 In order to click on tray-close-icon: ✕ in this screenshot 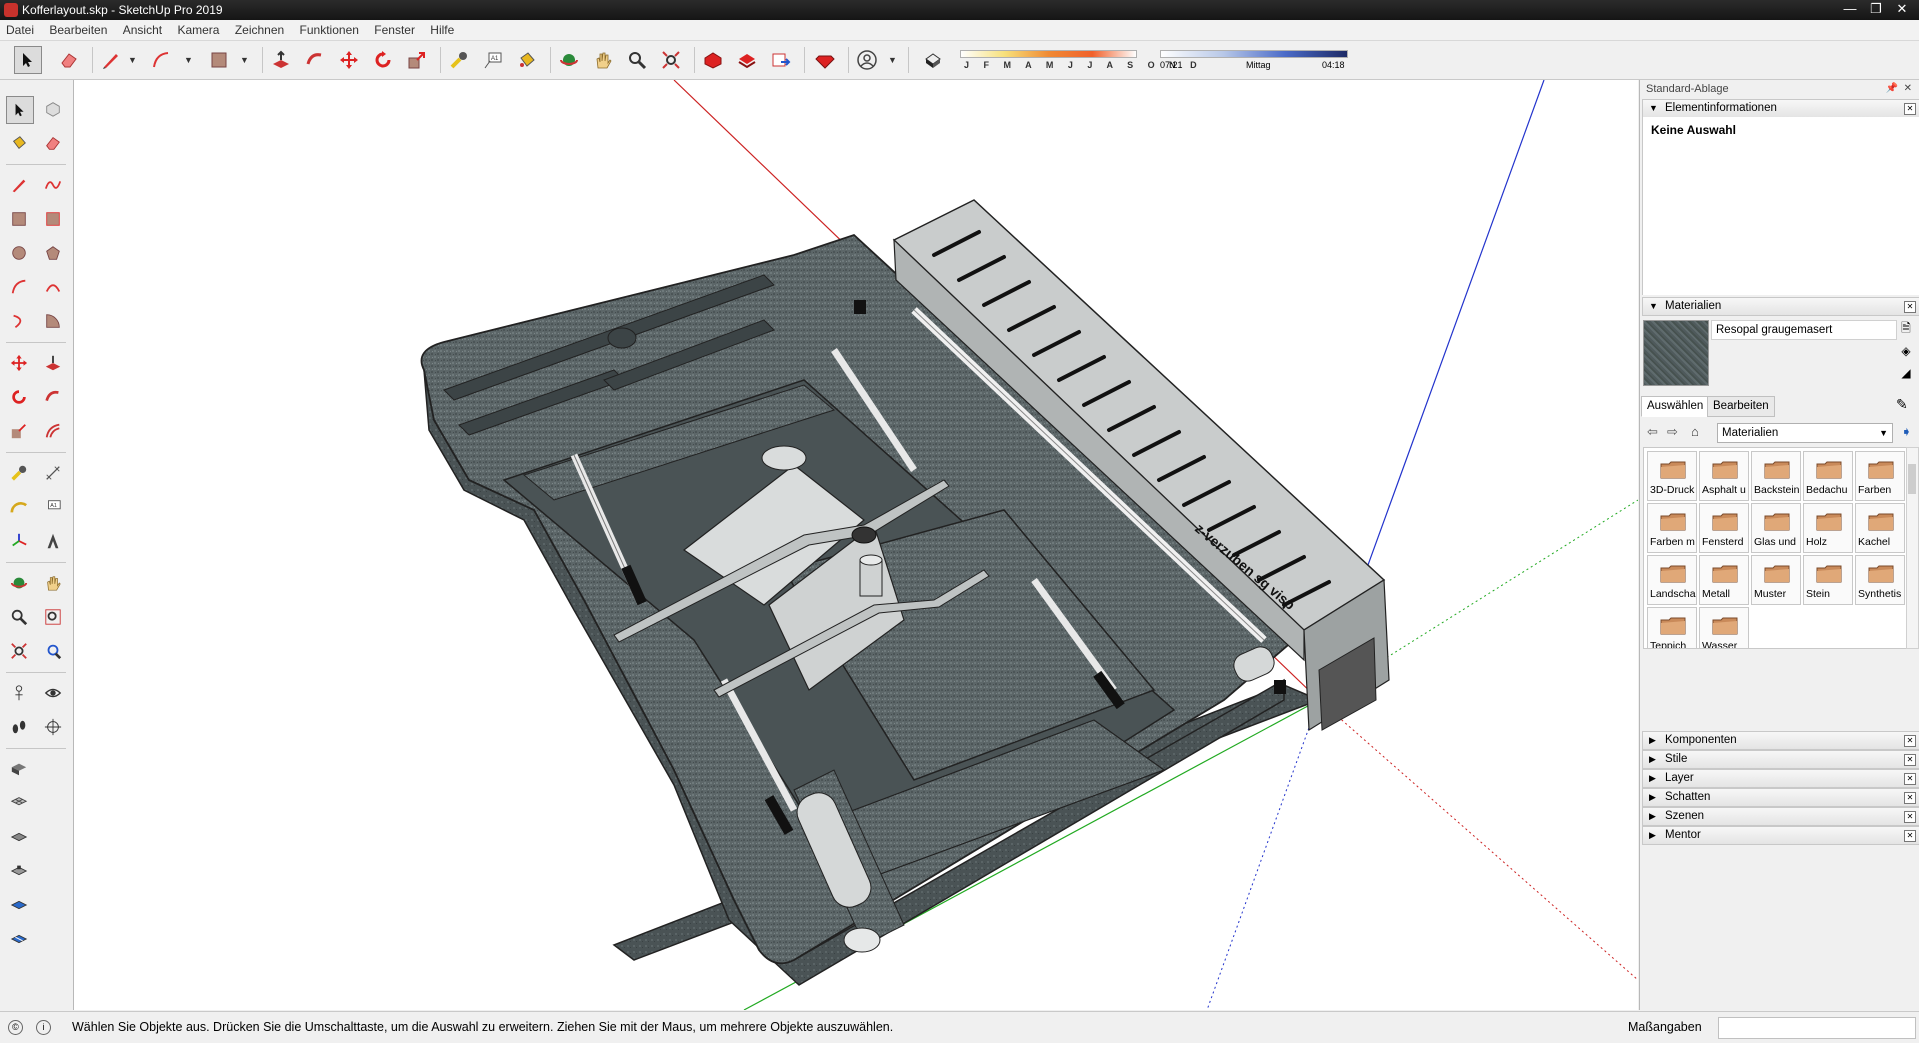, I will do `click(1908, 89)`.